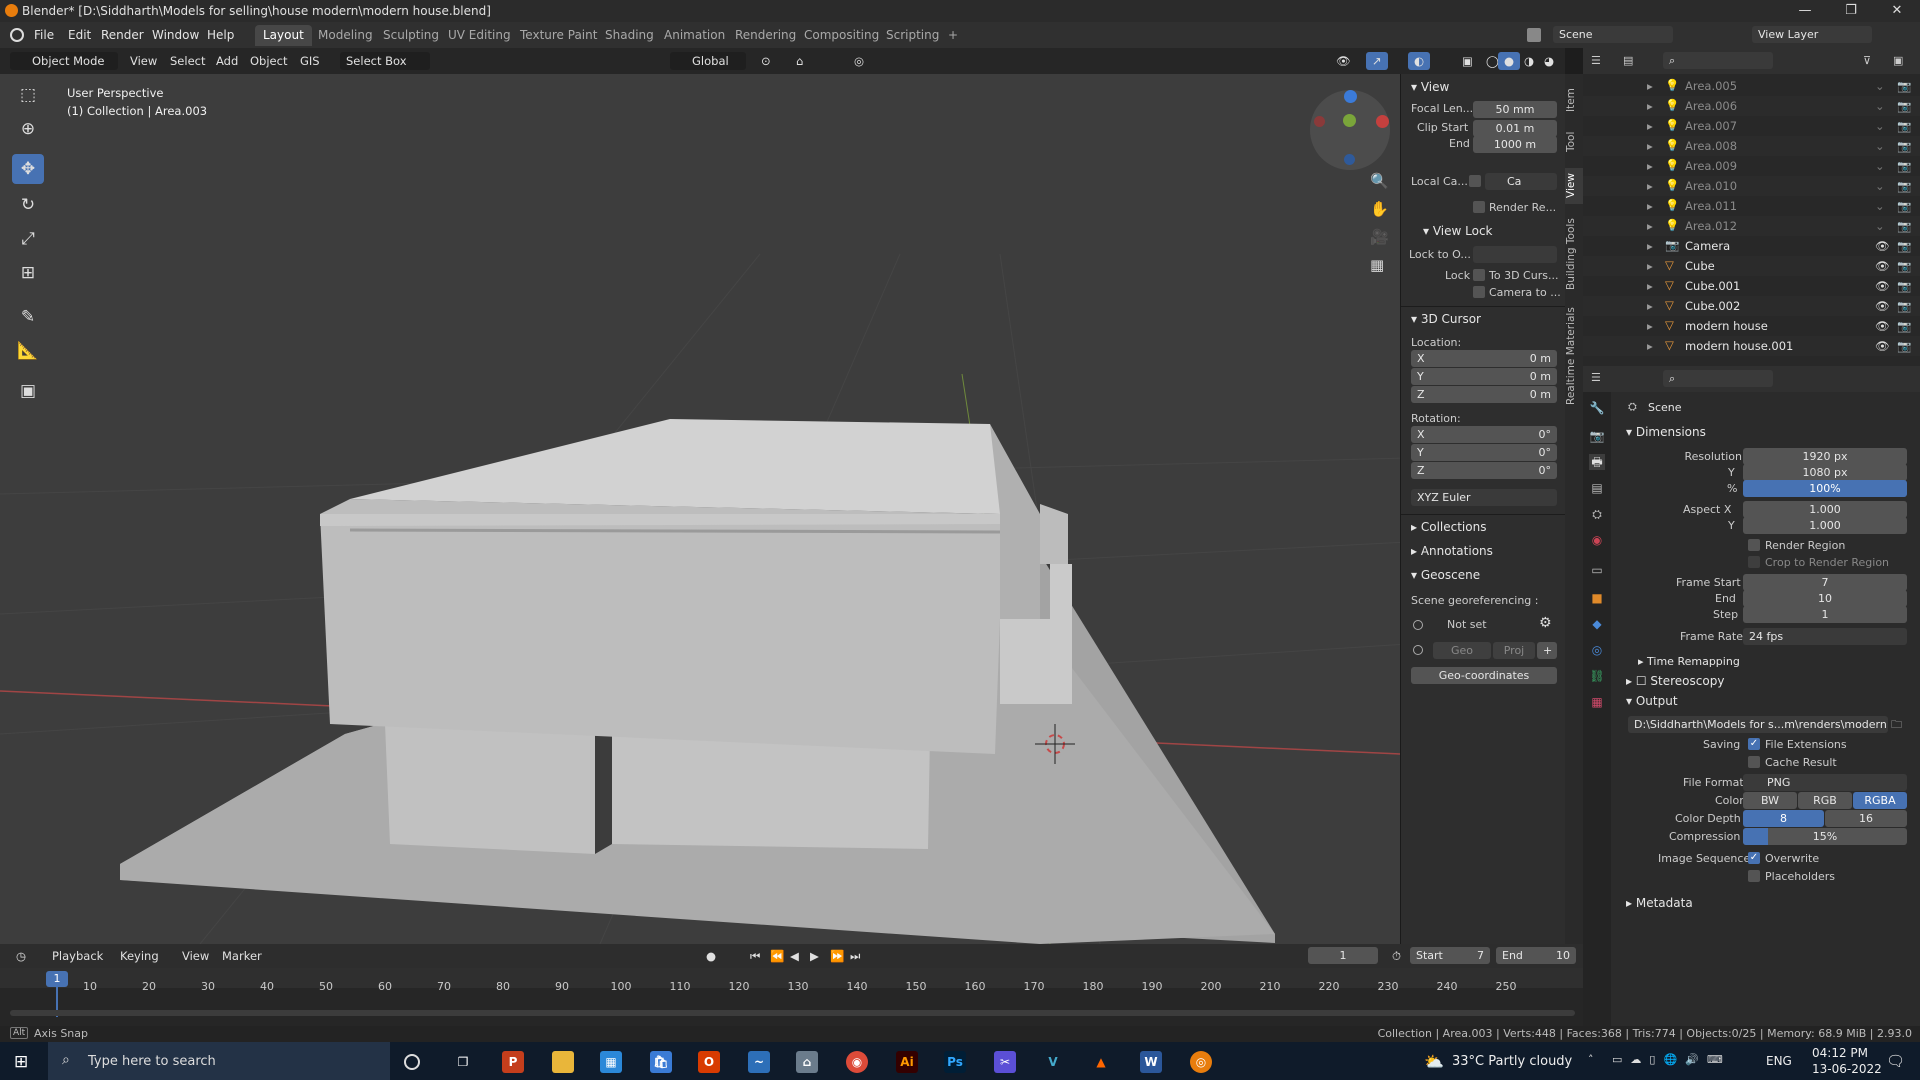  What do you see at coordinates (857, 1062) in the screenshot?
I see `chrome-icon: ◉` at bounding box center [857, 1062].